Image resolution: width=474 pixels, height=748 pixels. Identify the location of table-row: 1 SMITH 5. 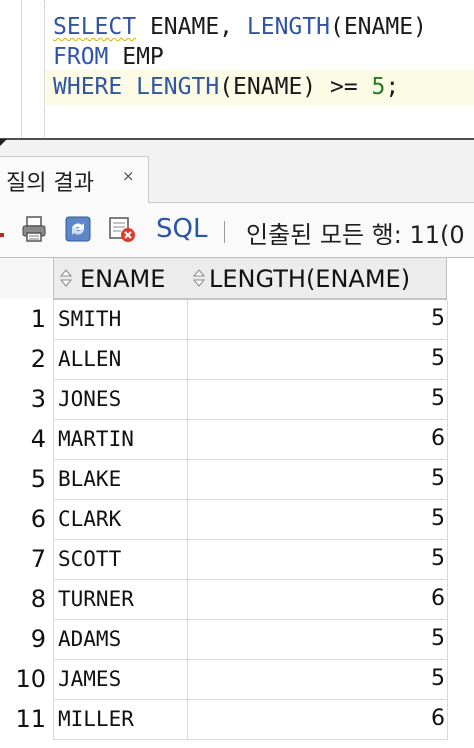
(237, 320).